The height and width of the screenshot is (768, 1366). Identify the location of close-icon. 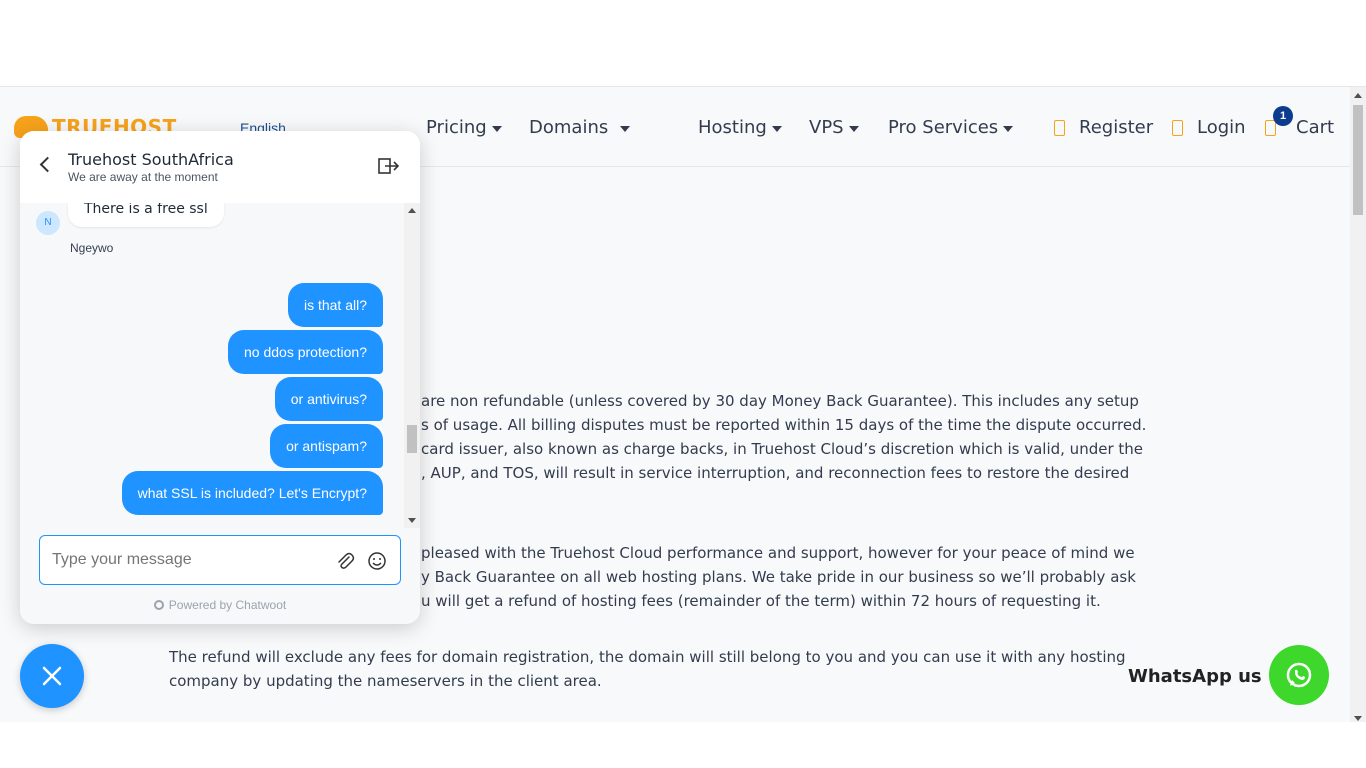
(52, 676).